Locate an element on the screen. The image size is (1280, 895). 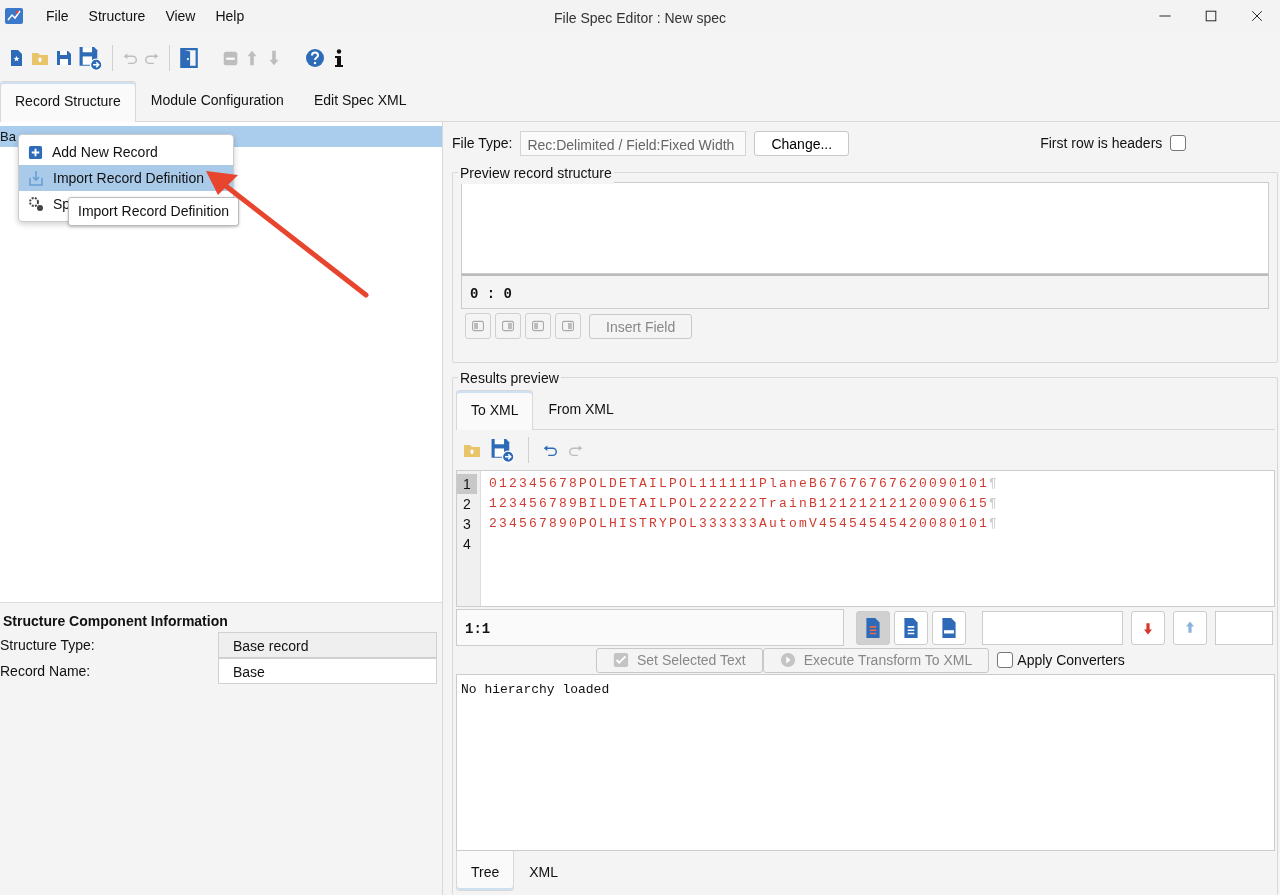
app-logo-icon is located at coordinates (14, 16).